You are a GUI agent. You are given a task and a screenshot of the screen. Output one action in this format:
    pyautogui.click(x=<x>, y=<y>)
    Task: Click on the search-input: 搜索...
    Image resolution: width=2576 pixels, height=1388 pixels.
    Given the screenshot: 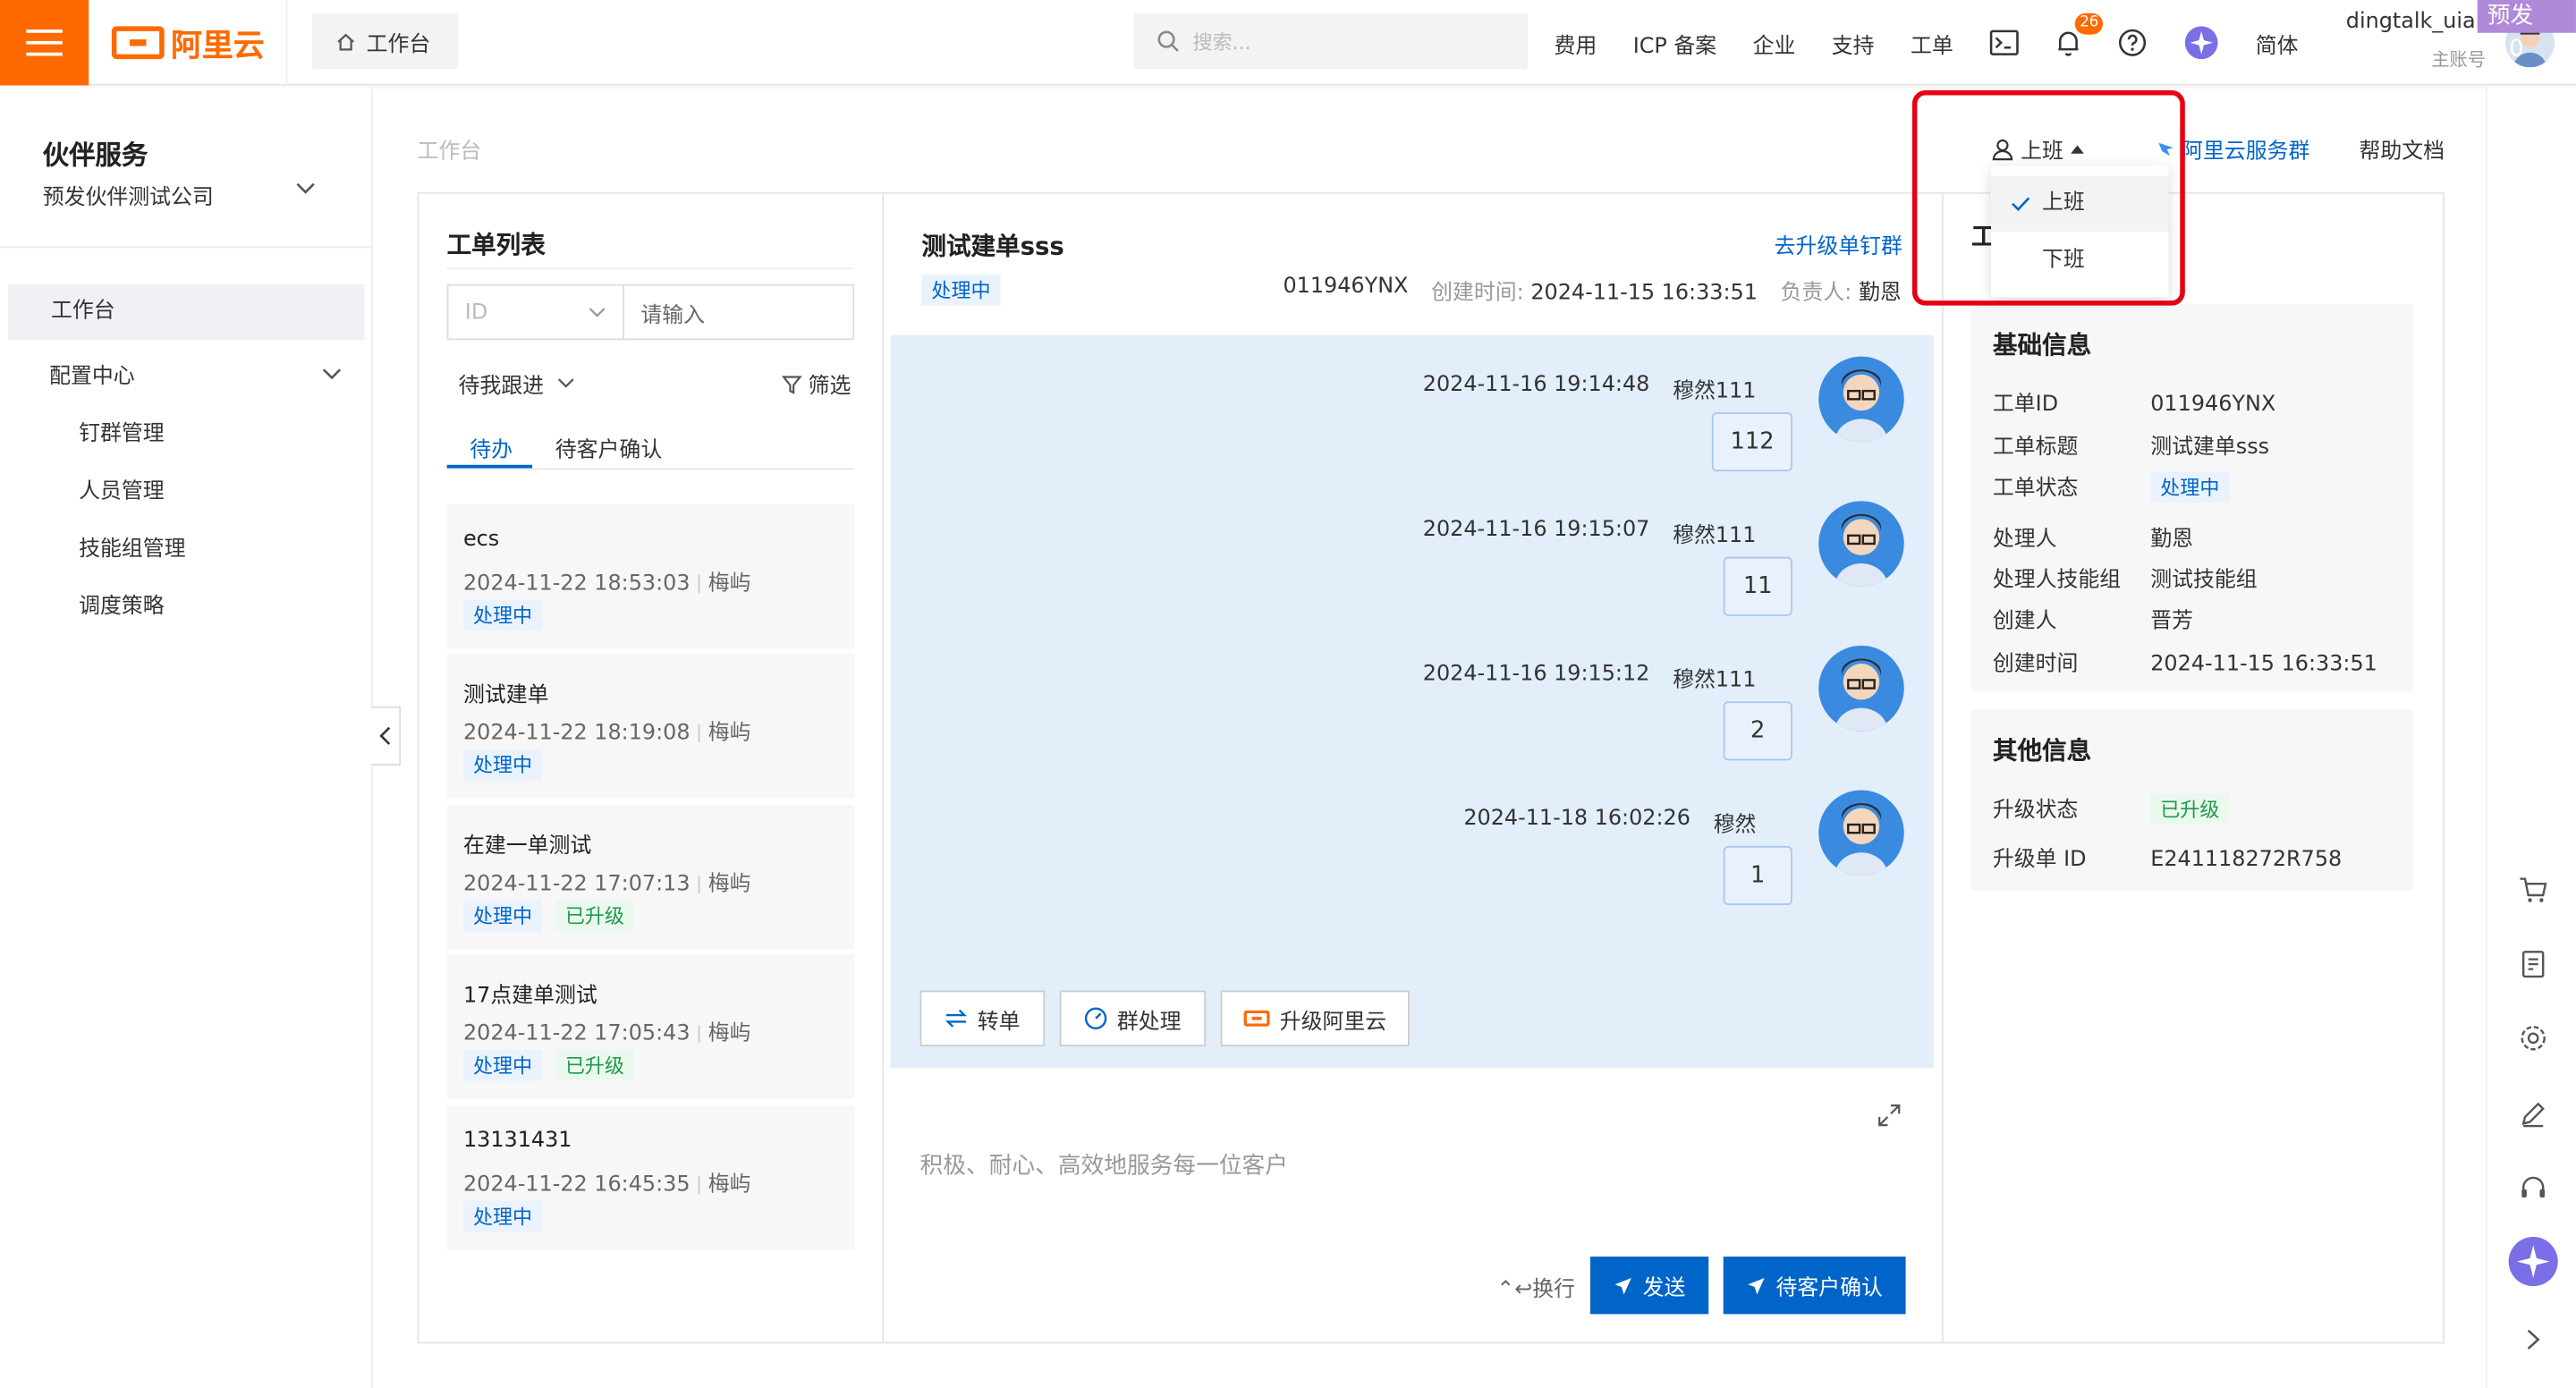 What is the action you would take?
    pyautogui.click(x=1331, y=41)
    